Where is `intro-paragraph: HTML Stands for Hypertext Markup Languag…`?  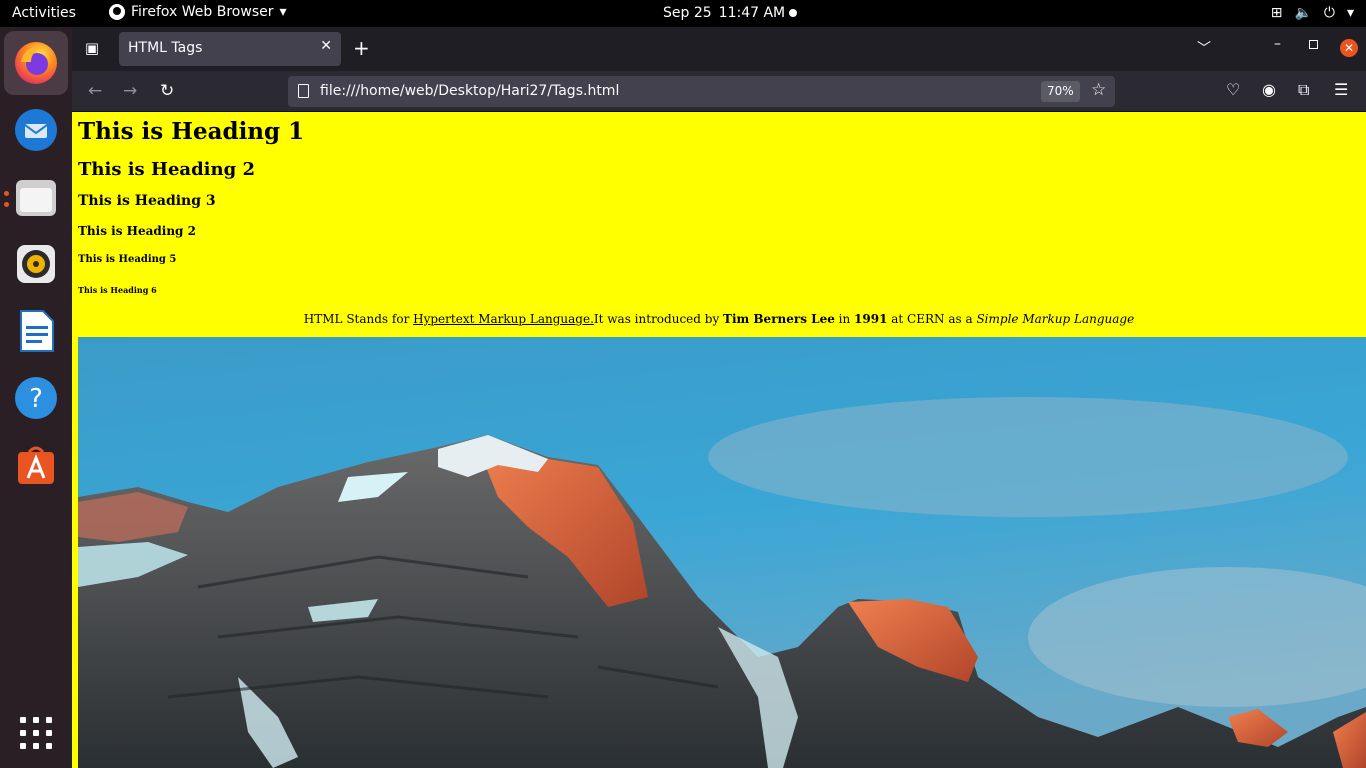 intro-paragraph: HTML Stands for Hypertext Markup Languag… is located at coordinates (719, 319).